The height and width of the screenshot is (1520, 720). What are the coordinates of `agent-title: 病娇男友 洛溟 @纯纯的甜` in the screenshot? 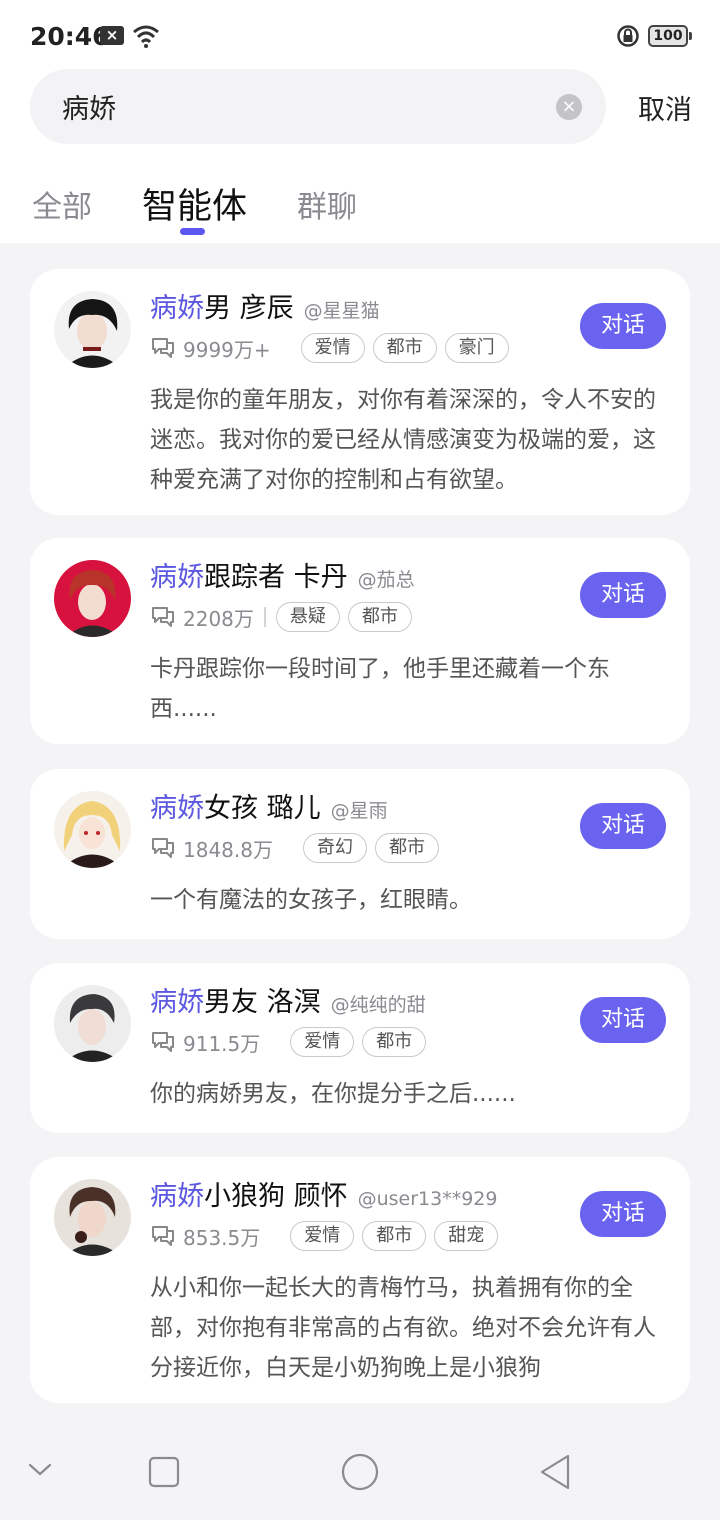 It's located at (288, 999).